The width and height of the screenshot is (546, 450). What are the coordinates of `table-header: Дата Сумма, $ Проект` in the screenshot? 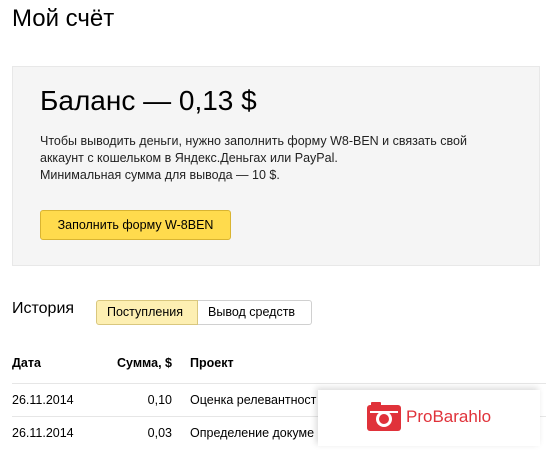 It's located at (279, 363).